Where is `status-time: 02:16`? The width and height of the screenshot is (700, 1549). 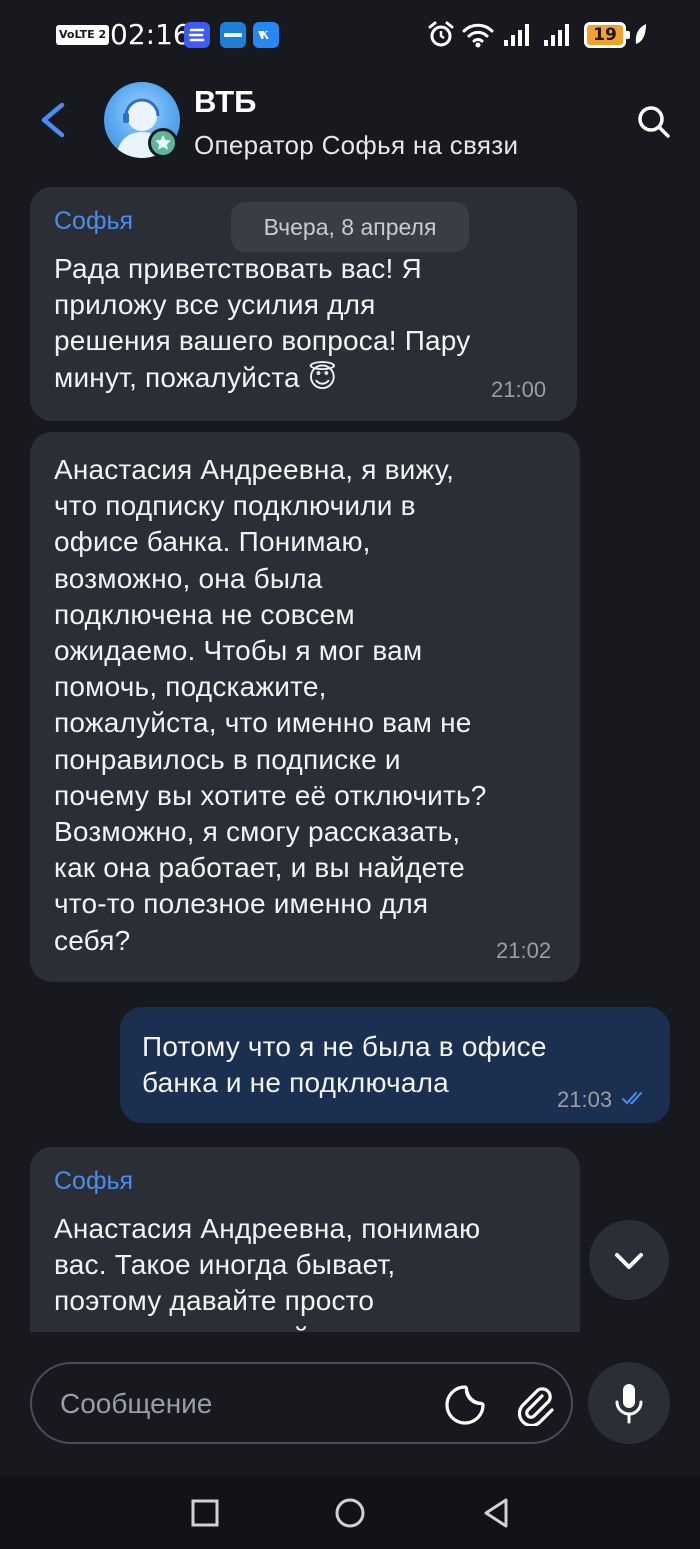 status-time: 02:16 is located at coordinates (150, 34).